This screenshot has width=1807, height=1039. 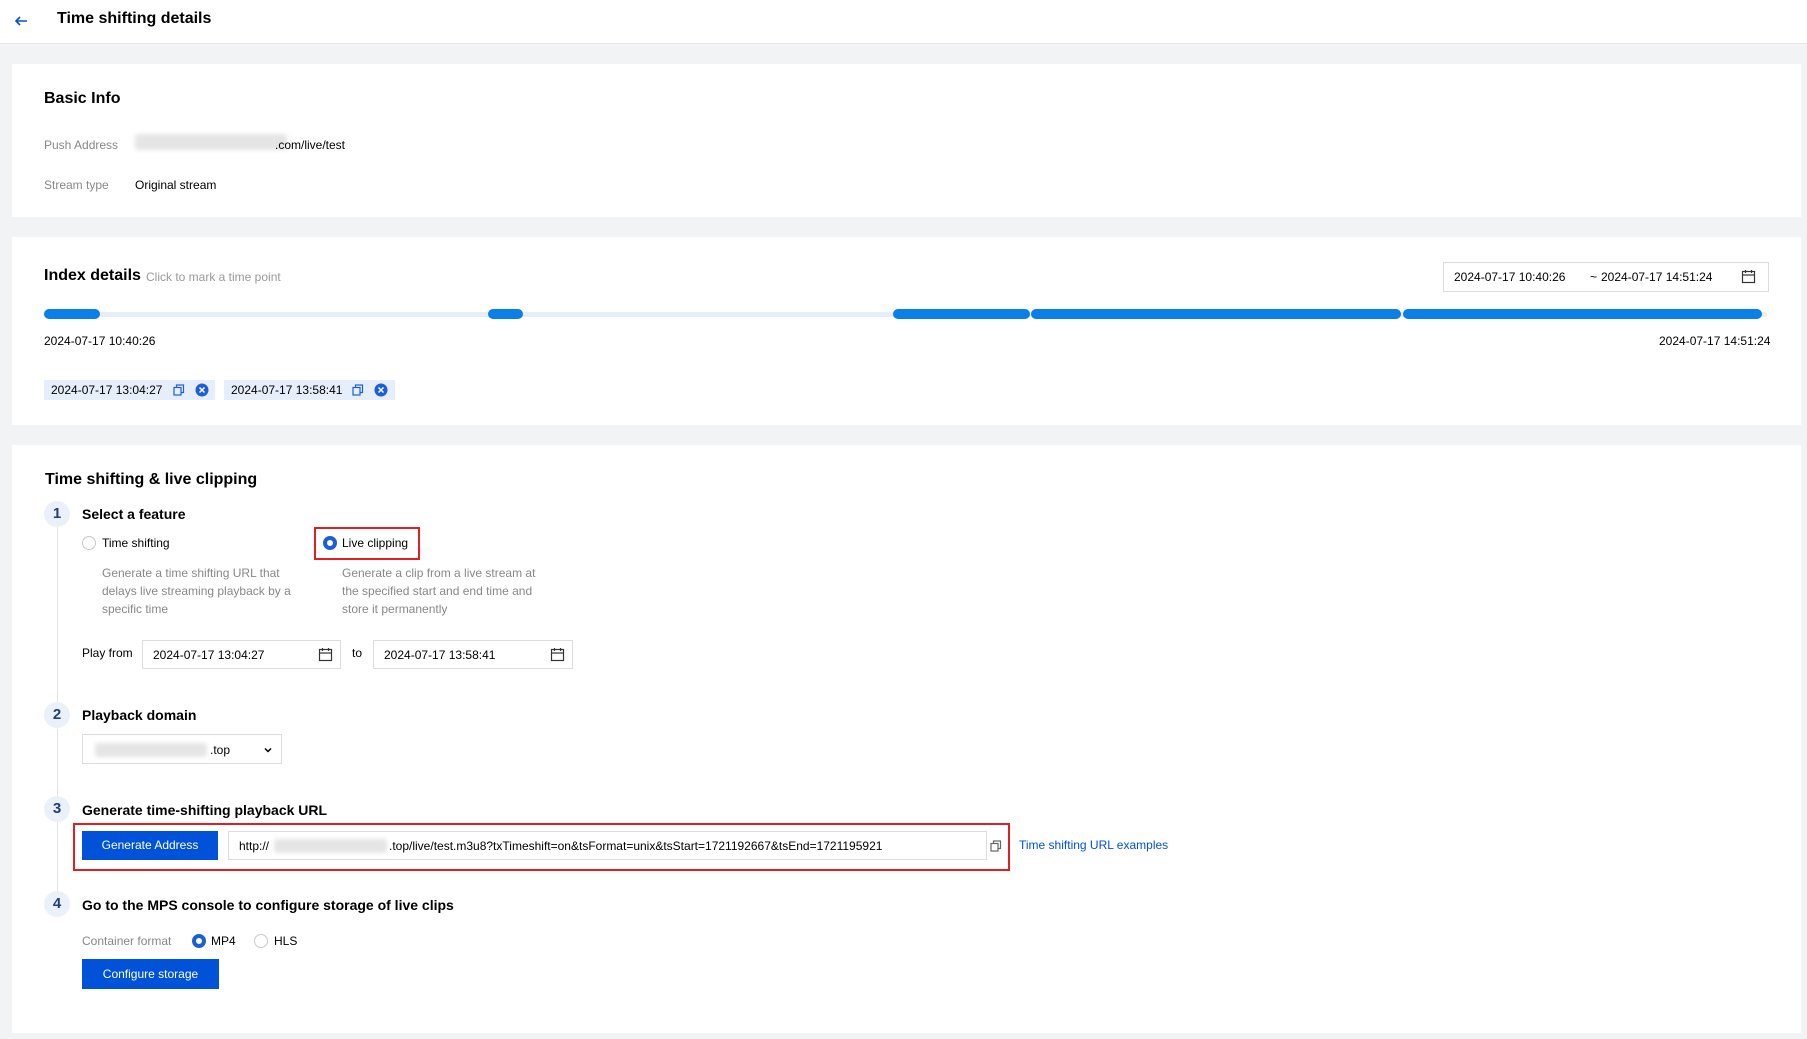 I want to click on step-2-badge: 2, so click(x=57, y=715).